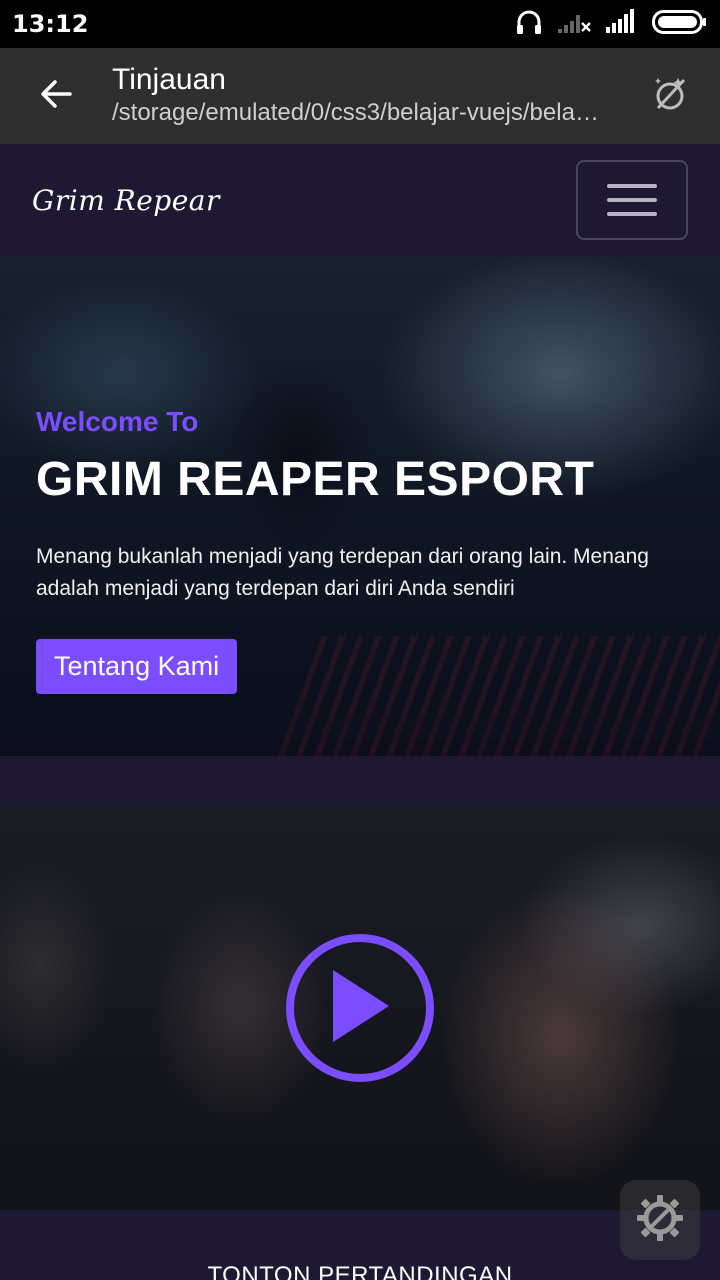 This screenshot has height=1280, width=720. I want to click on status-bar: 13:12, so click(360, 24).